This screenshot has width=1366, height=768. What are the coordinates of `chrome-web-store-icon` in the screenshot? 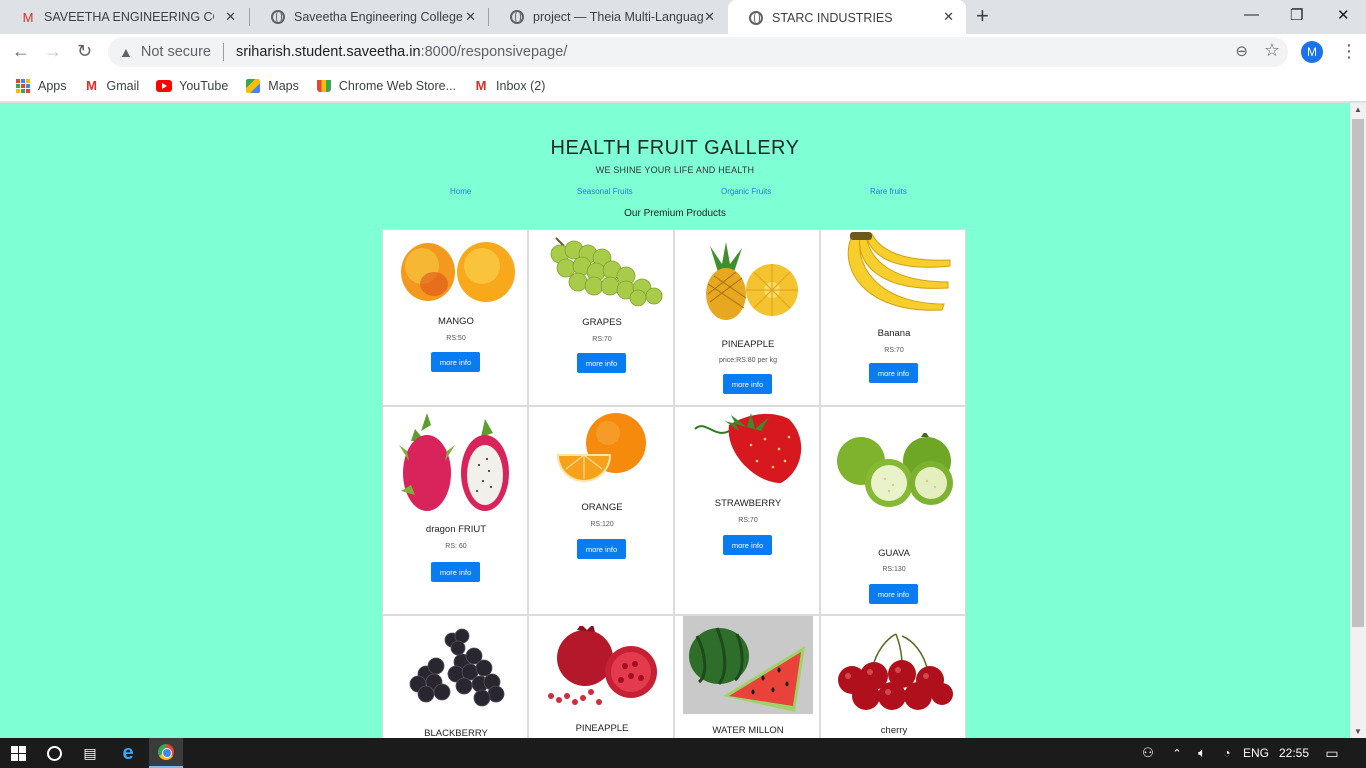 It's located at (324, 86).